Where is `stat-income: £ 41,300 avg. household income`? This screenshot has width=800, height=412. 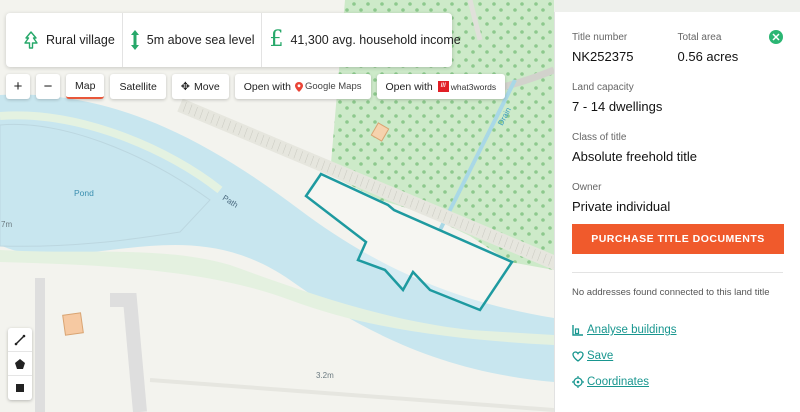 stat-income: £ 41,300 avg. household income is located at coordinates (364, 40).